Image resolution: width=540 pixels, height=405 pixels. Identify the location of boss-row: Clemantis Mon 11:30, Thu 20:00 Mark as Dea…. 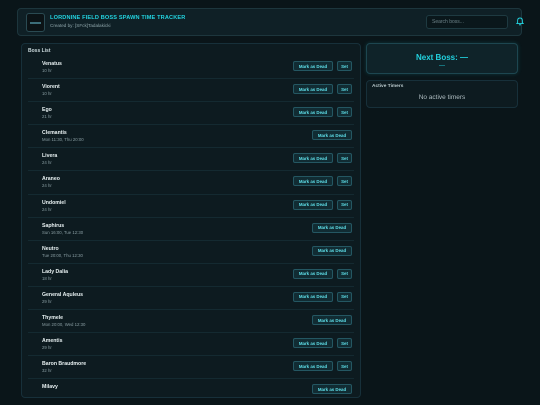
(191, 137).